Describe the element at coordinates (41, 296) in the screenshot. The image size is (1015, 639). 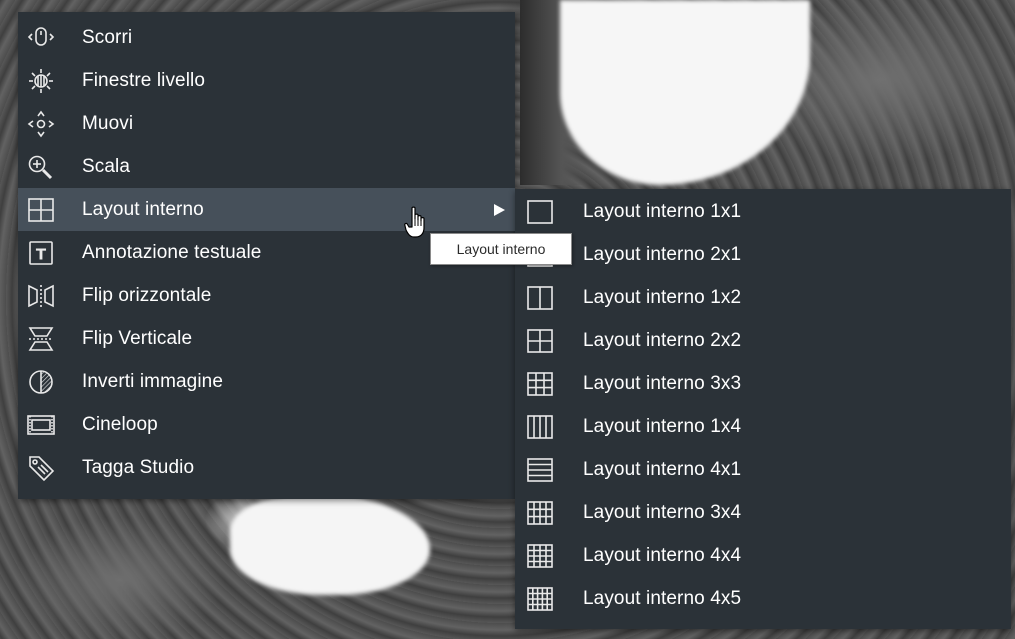
I see `flip-horizontal-icon` at that location.